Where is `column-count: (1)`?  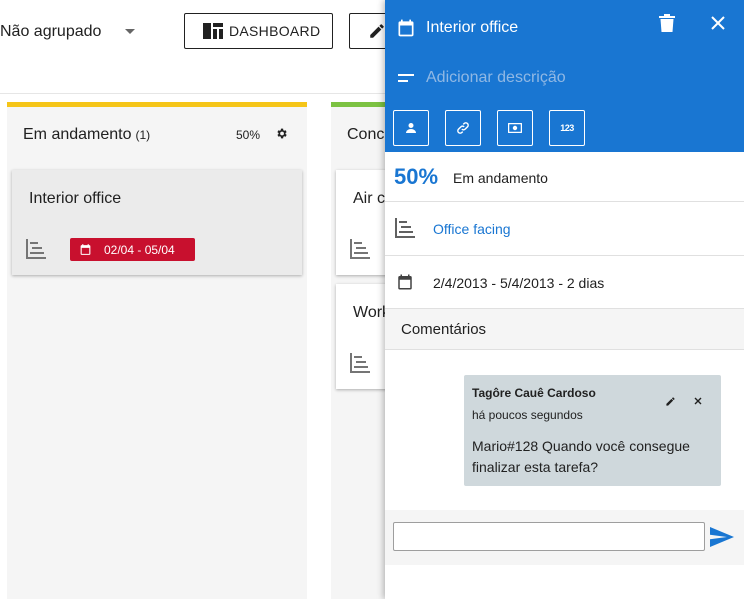 column-count: (1) is located at coordinates (143, 135).